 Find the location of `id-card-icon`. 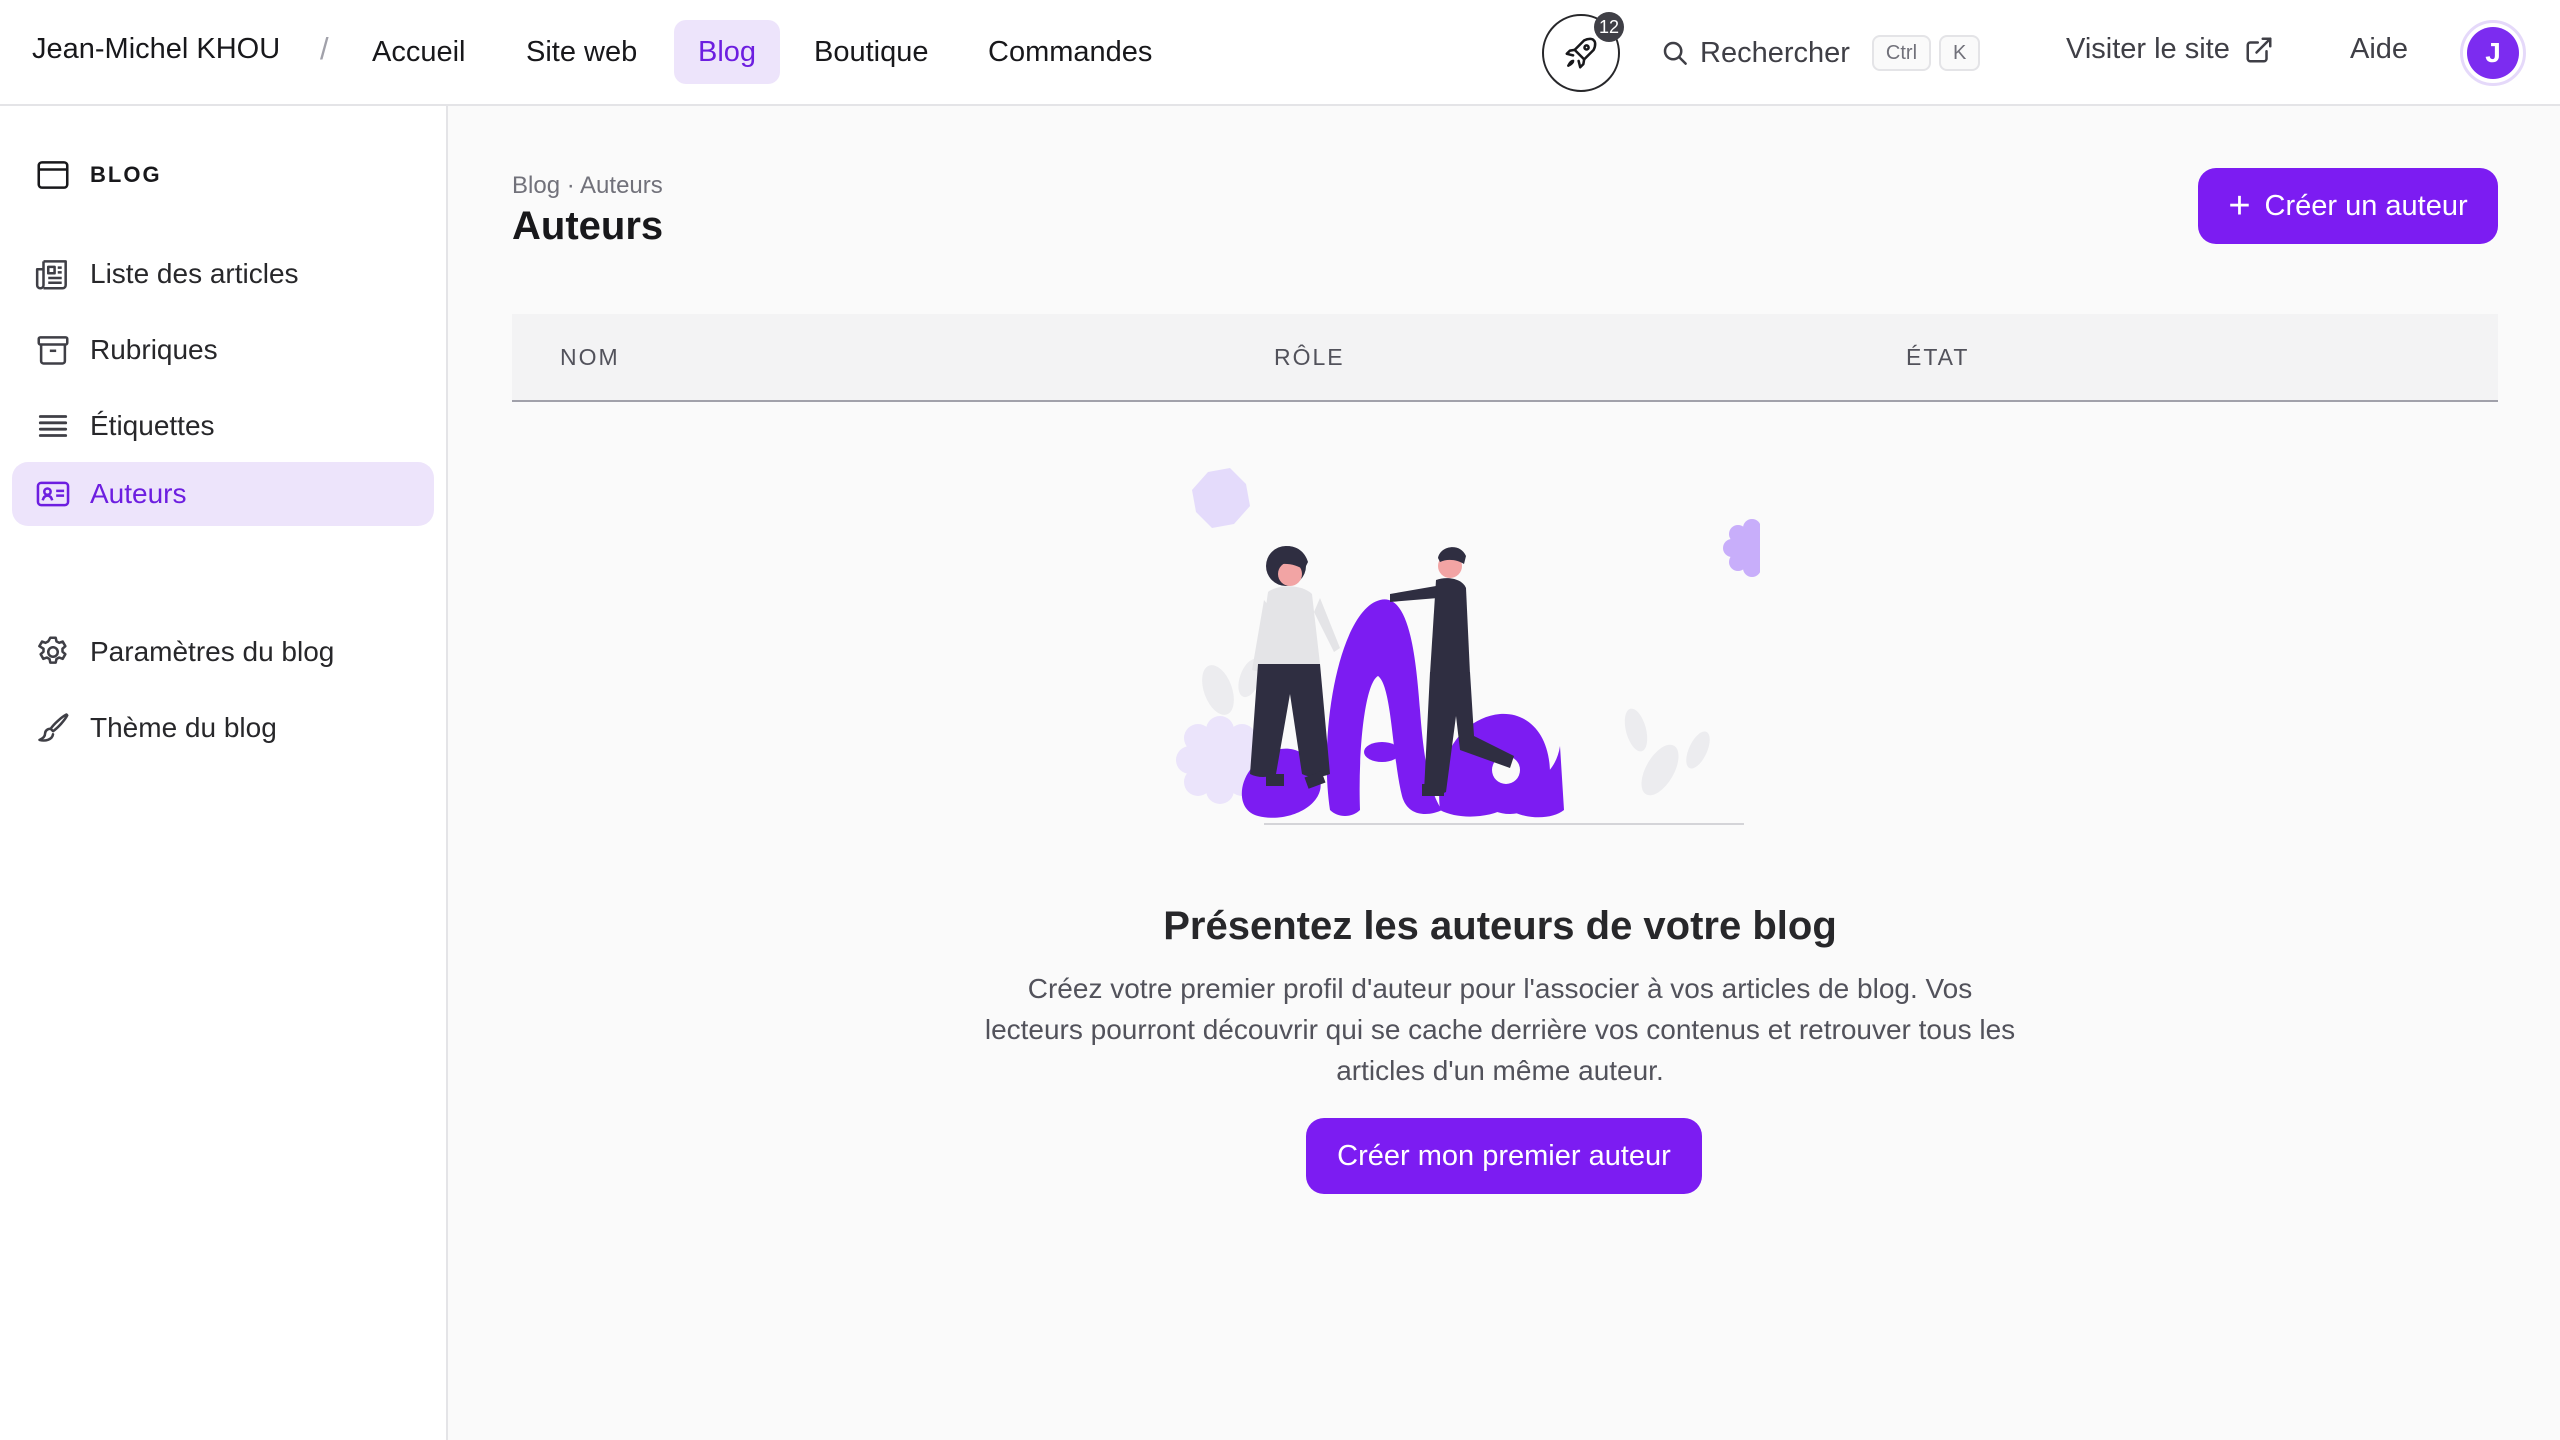

id-card-icon is located at coordinates (53, 494).